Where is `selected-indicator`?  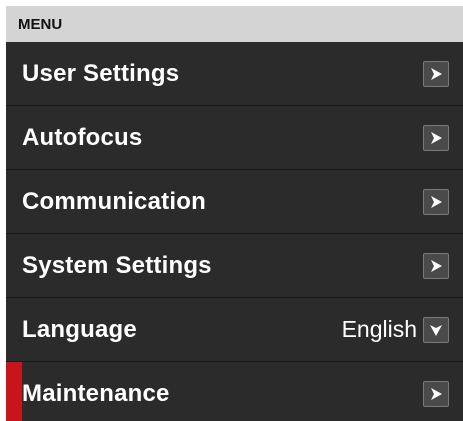
selected-indicator is located at coordinates (14, 391).